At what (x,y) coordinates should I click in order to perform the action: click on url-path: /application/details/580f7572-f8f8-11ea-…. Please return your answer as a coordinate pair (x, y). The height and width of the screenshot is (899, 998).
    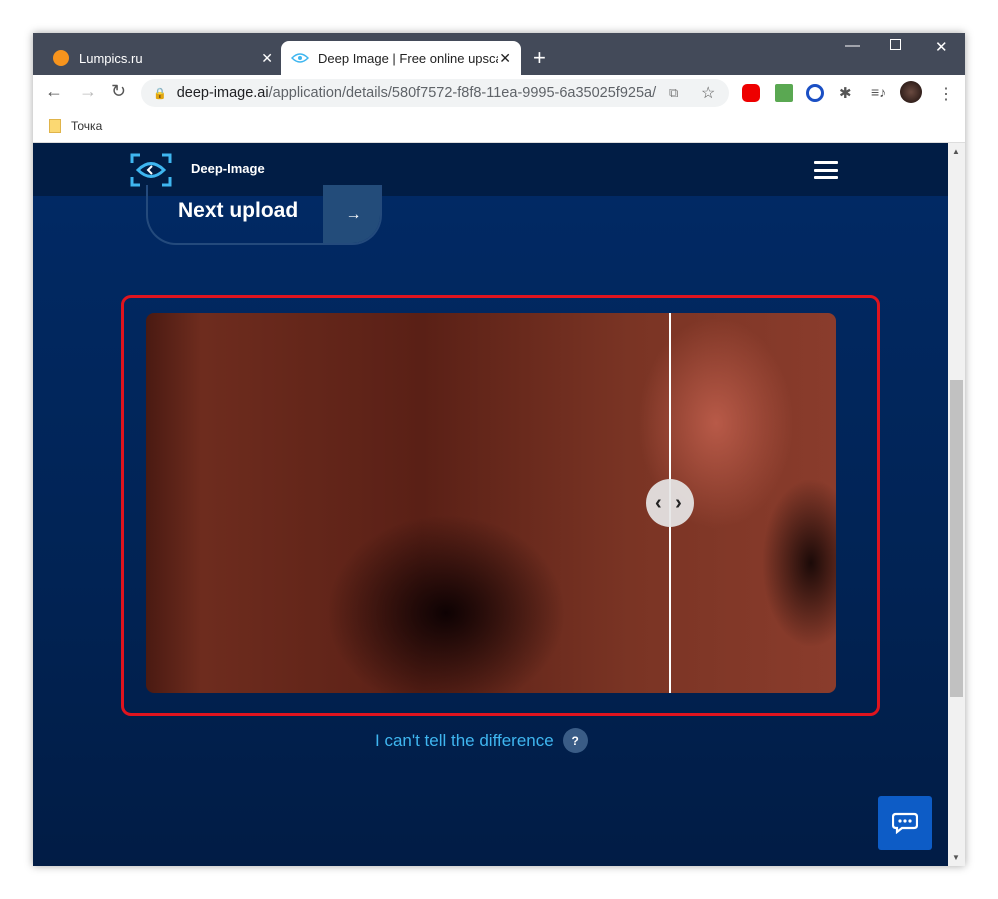
    Looking at the image, I should click on (462, 93).